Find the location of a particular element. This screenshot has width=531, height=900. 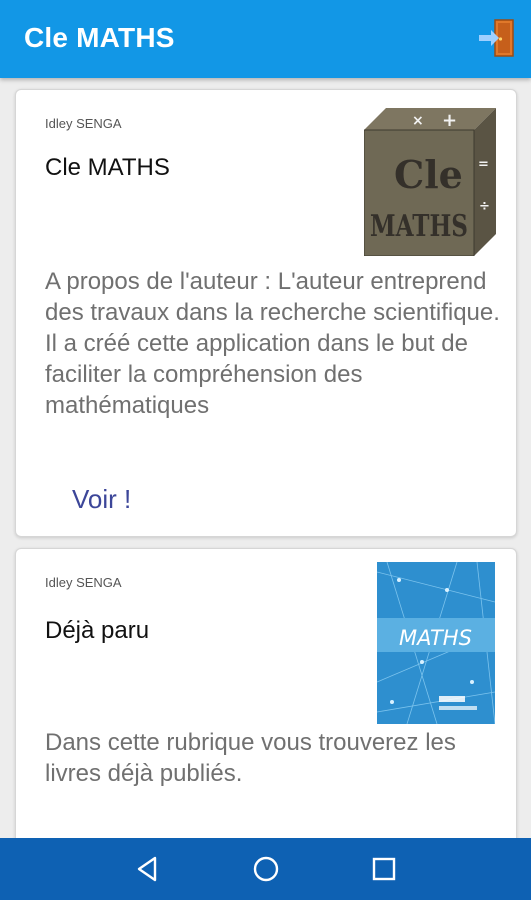

app-title: Cle MATHS is located at coordinates (99, 37).